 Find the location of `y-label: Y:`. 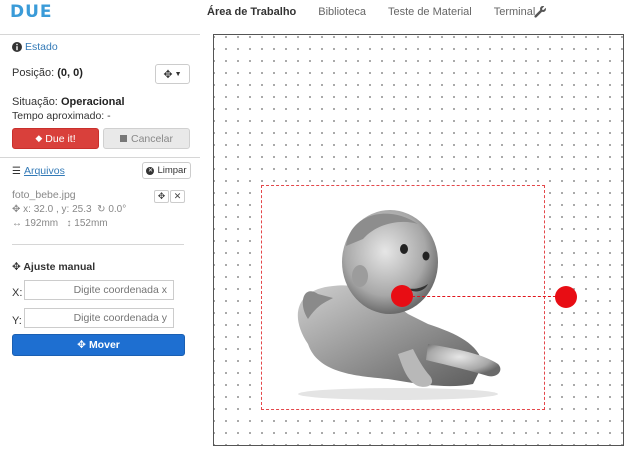

y-label: Y: is located at coordinates (17, 321).